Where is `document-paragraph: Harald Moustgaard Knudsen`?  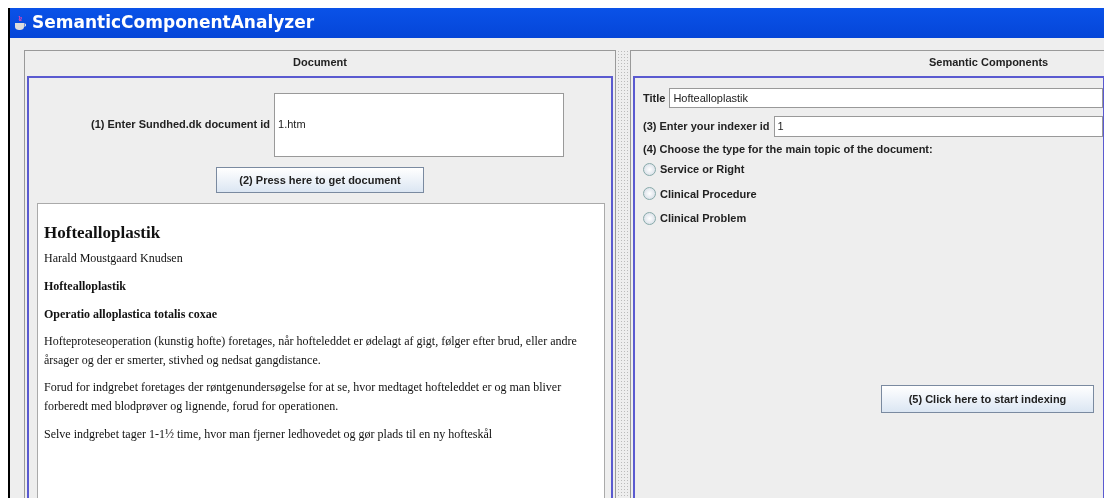
document-paragraph: Harald Moustgaard Knudsen is located at coordinates (114, 259).